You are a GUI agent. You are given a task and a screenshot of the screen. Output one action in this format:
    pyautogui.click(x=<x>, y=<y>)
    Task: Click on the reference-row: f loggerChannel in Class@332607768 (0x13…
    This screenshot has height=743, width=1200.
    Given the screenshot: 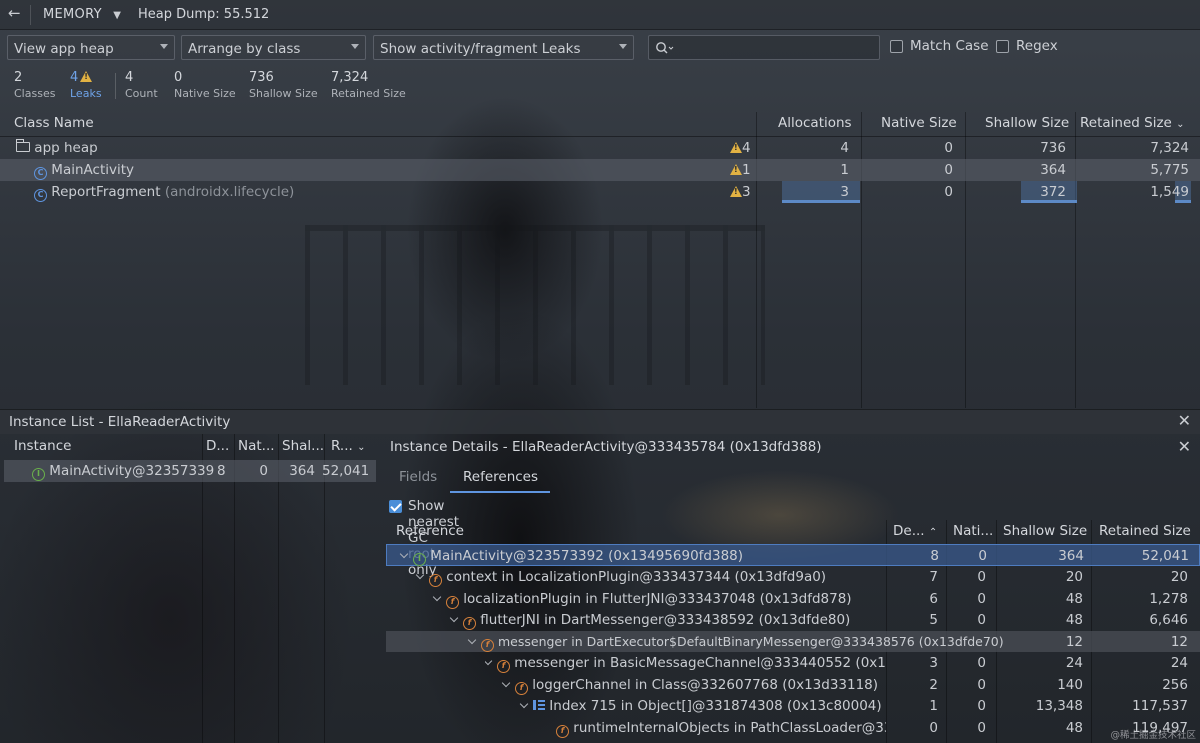 What is the action you would take?
    pyautogui.click(x=793, y=685)
    